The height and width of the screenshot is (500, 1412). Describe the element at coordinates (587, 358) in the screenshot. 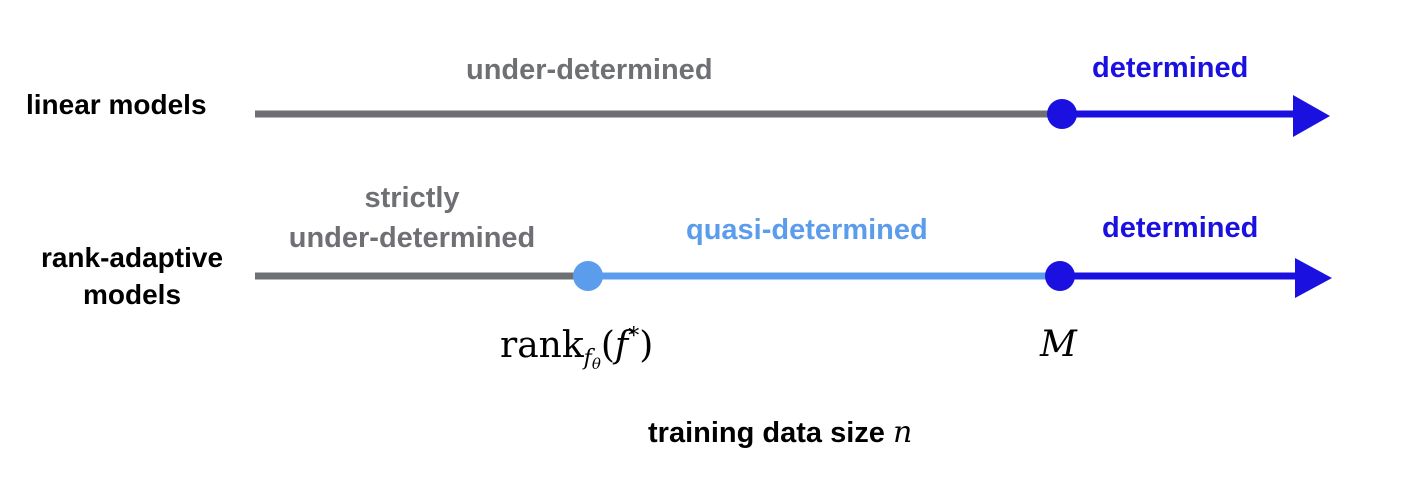

I see `rank-subscript-f: f` at that location.